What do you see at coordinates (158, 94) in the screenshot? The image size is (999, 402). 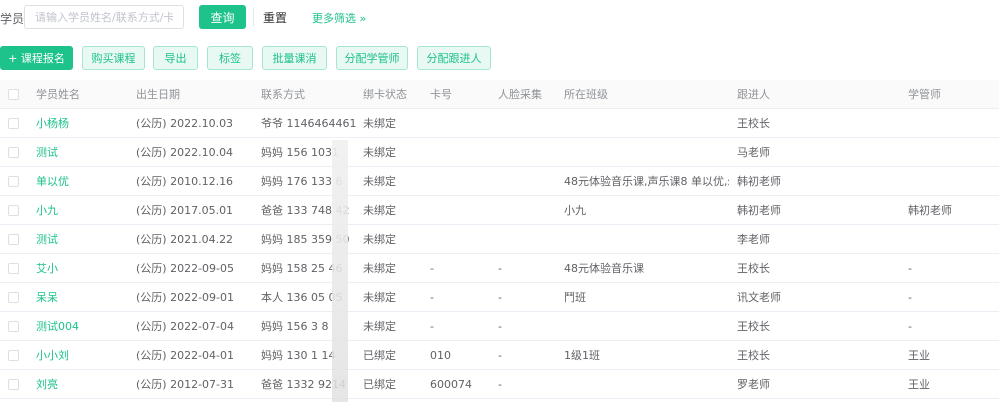 I see `col-birth: 出生日期` at bounding box center [158, 94].